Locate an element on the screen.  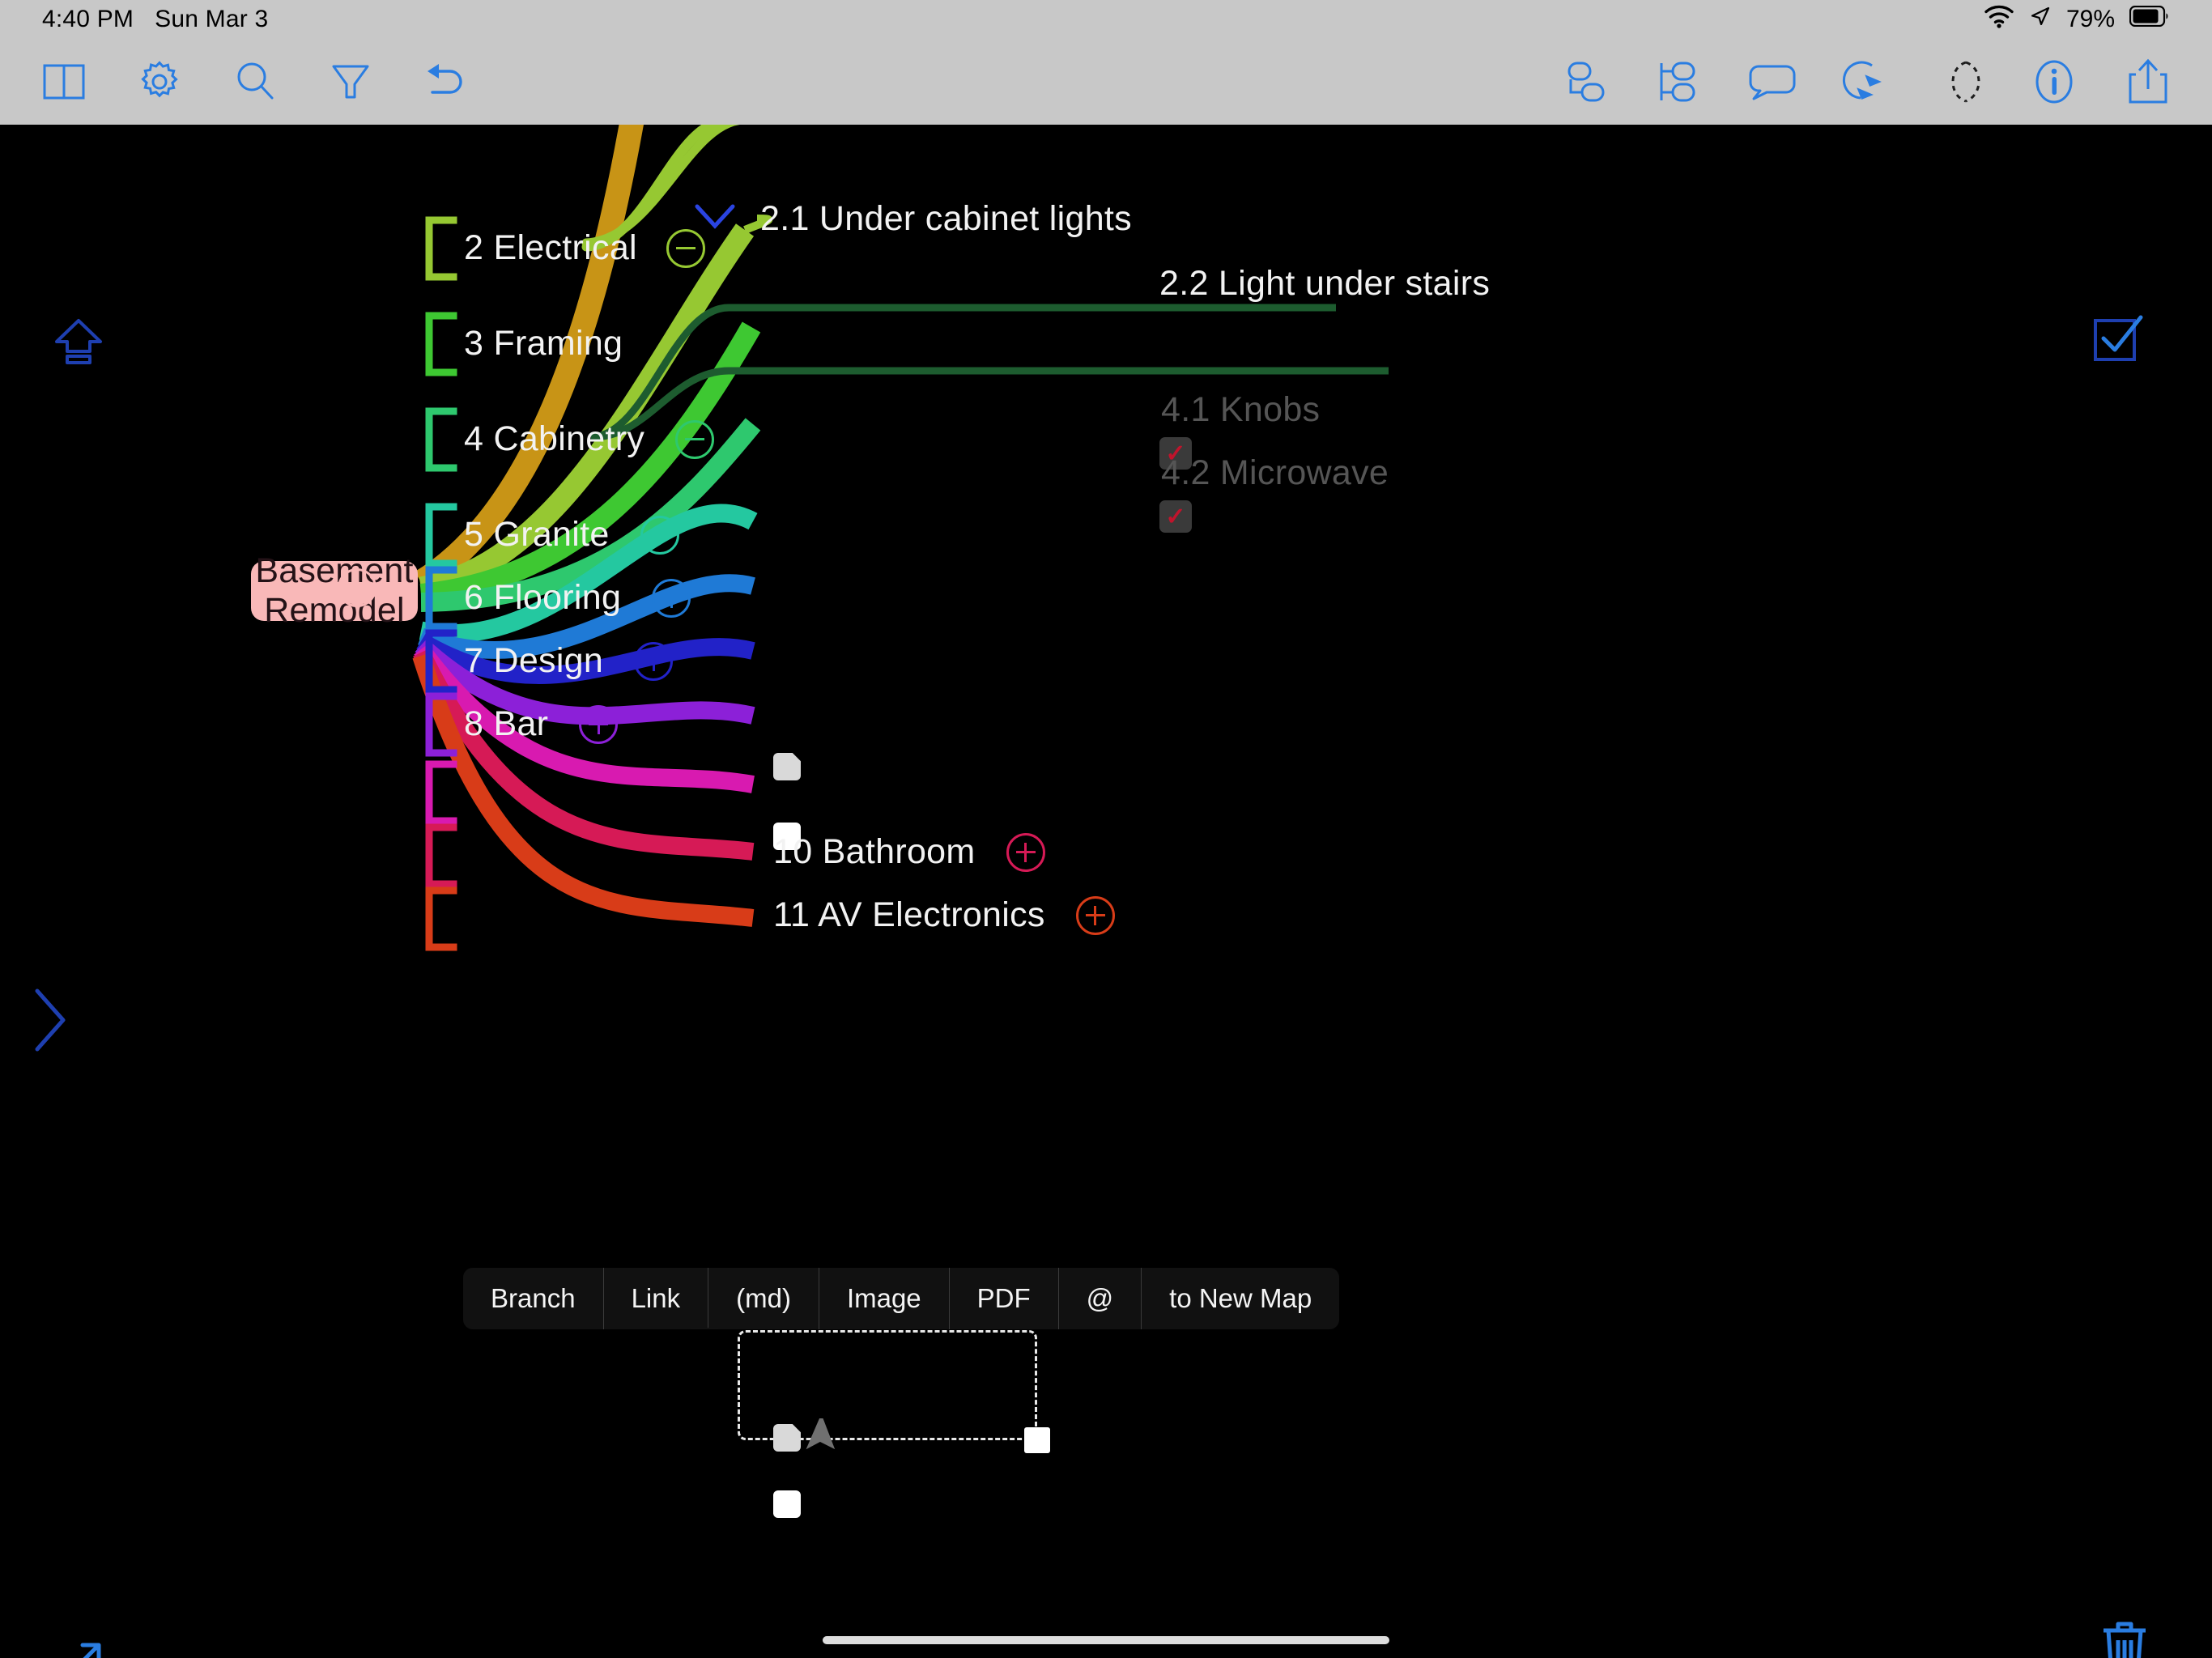
node-4-2-microwave: 4.2 Microwave is located at coordinates (1275, 473).